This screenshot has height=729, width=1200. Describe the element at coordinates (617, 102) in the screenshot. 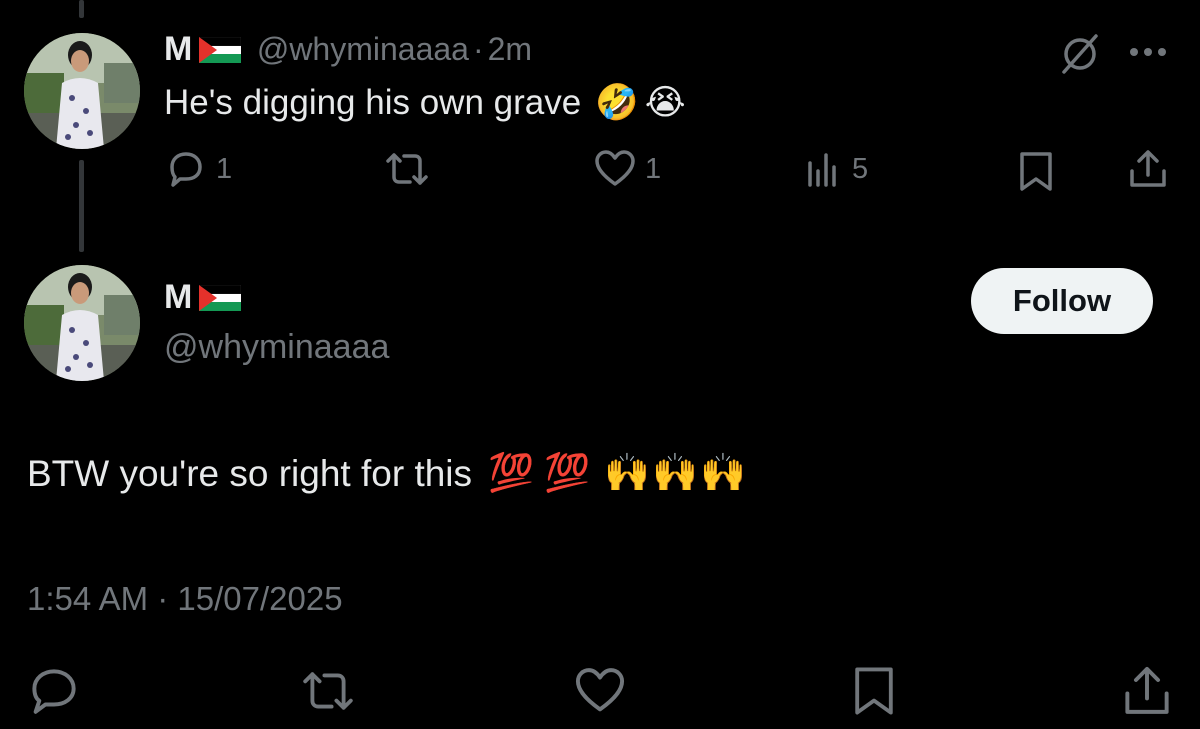

I see `rofl-emoji: 🤣` at that location.